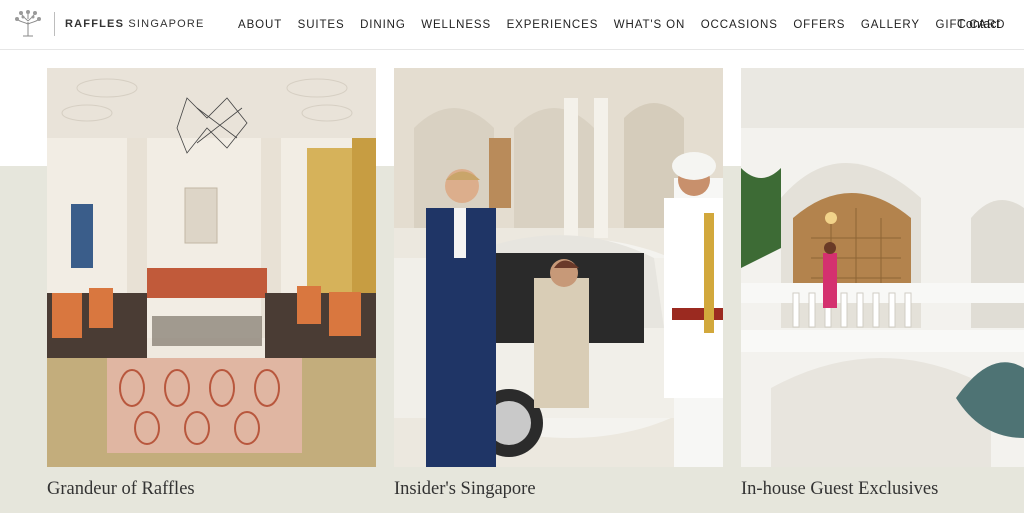  What do you see at coordinates (890, 25) in the screenshot?
I see `nav-gallery: GALLERY` at bounding box center [890, 25].